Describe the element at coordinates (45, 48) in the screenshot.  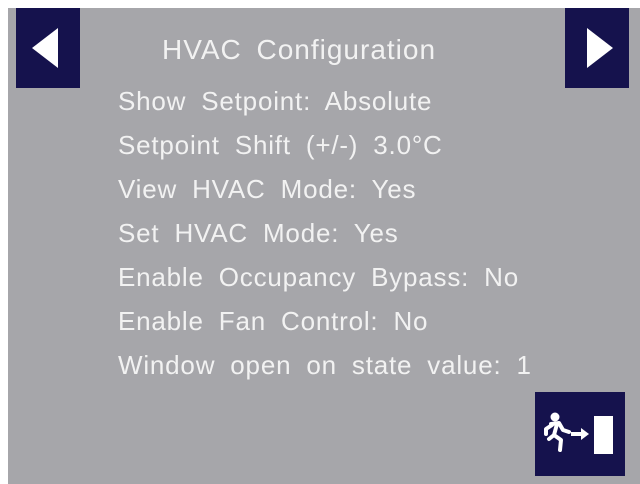
I see `arrow-left-icon` at that location.